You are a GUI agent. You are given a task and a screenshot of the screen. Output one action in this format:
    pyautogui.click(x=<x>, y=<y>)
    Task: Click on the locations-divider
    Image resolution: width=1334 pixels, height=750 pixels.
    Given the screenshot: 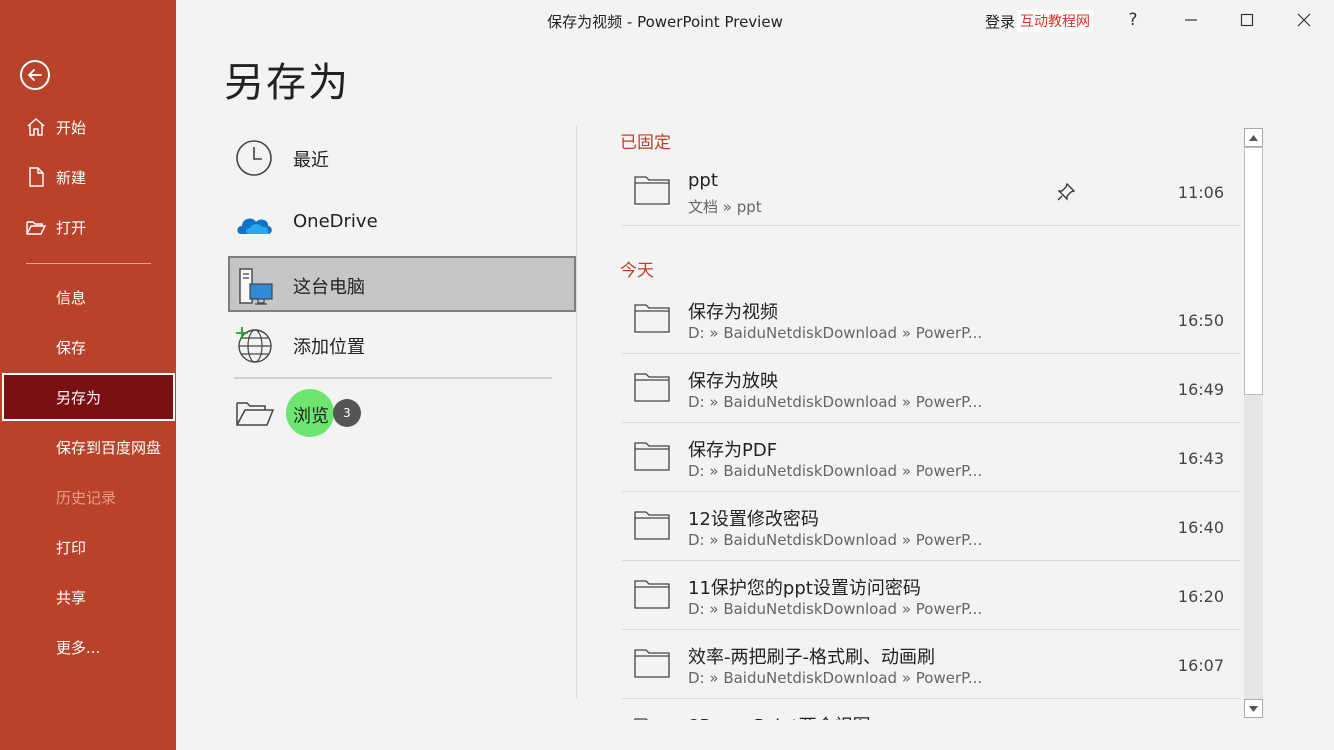 What is the action you would take?
    pyautogui.click(x=393, y=378)
    